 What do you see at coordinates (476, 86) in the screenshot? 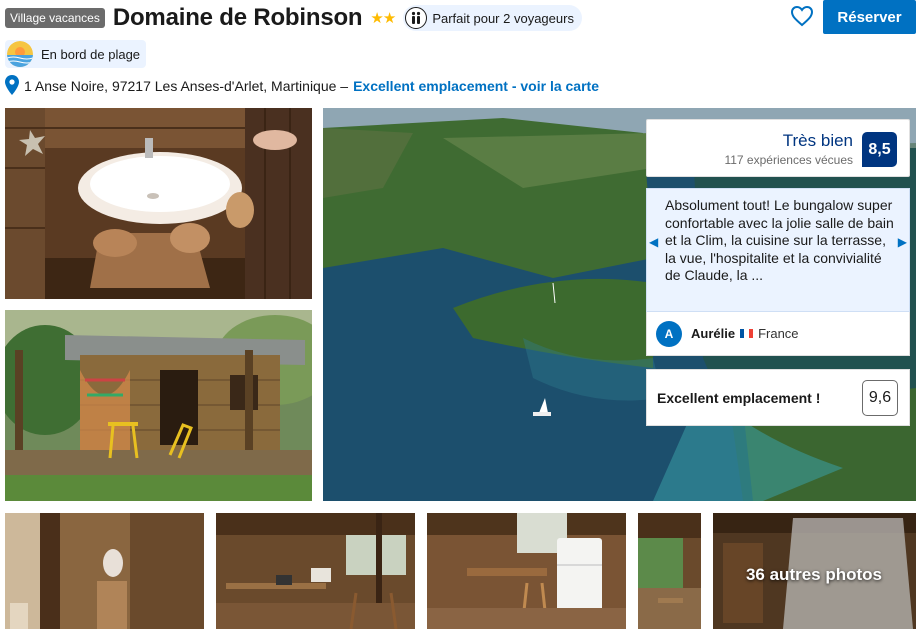
I see `map-link: Excellent emplacement - voir la carte` at bounding box center [476, 86].